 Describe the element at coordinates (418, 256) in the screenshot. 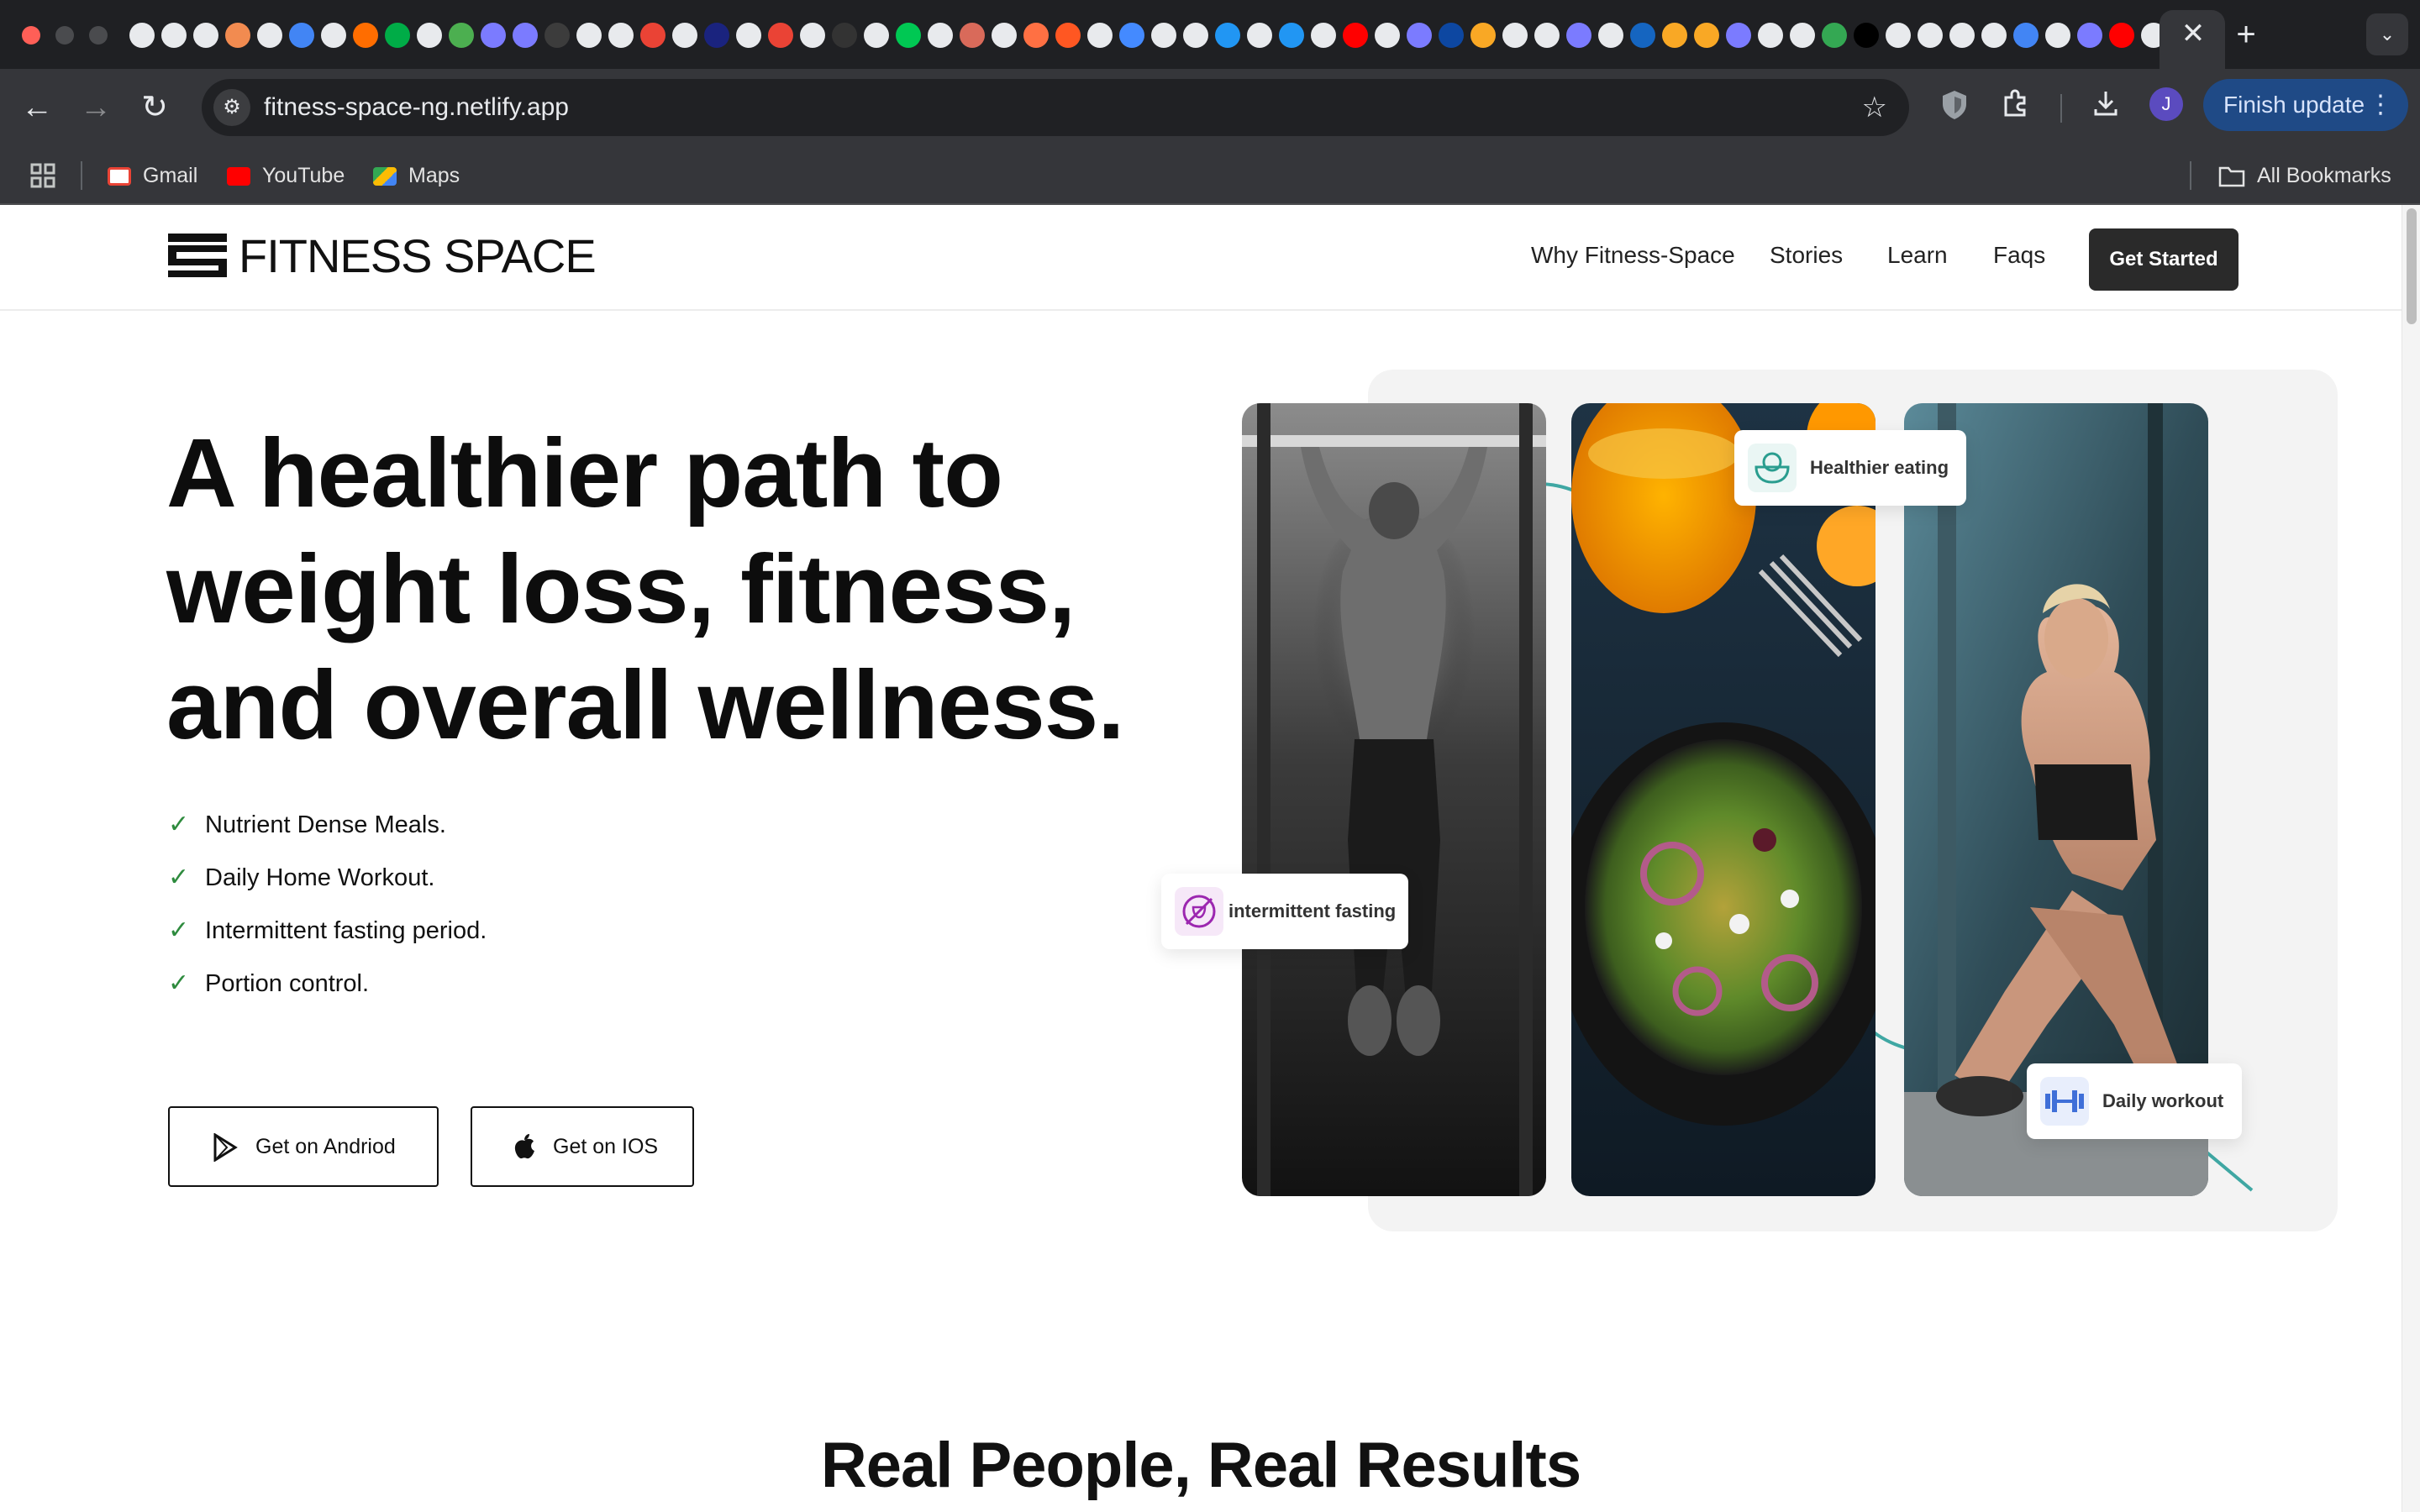

I see `logo-text: FITNESS SPACE` at that location.